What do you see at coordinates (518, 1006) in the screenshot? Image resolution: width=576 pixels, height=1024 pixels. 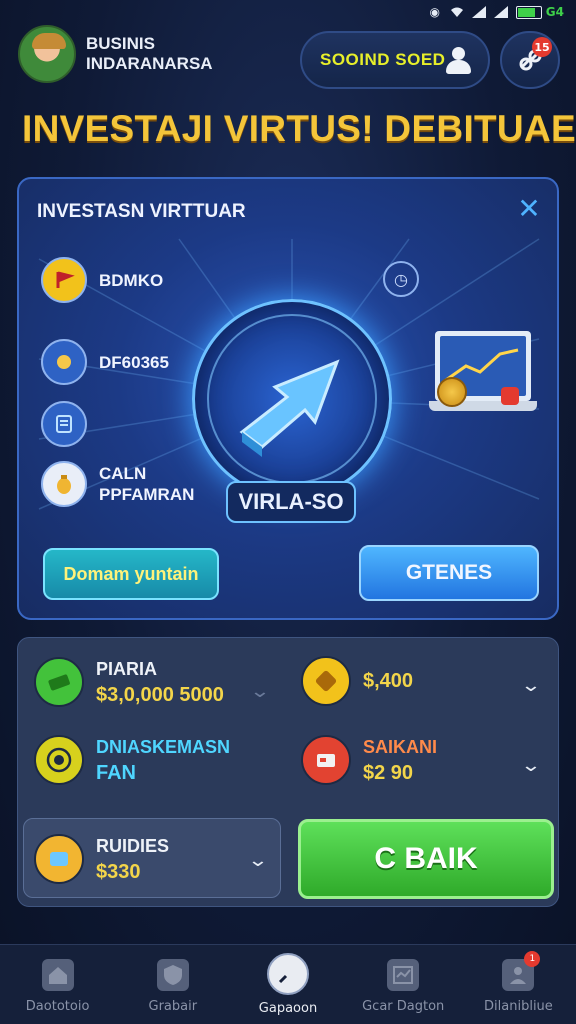 I see `nav-label: Dilanibliue` at bounding box center [518, 1006].